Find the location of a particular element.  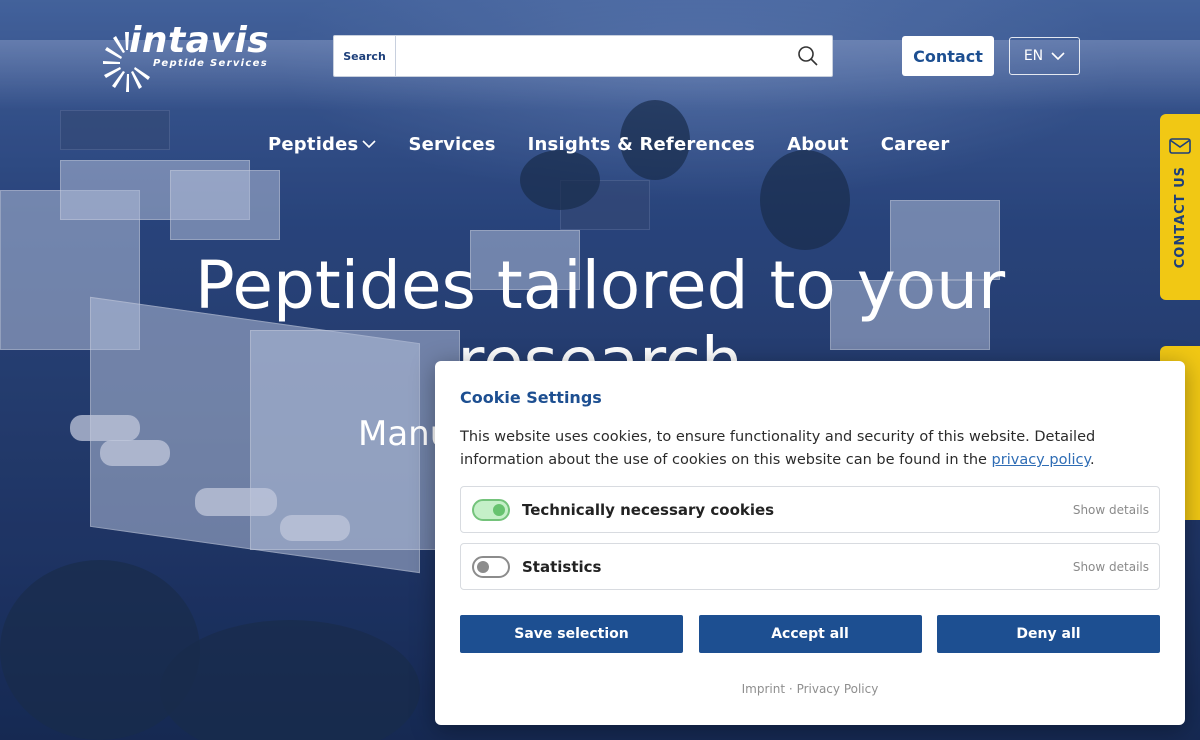

imprint-link: Imprint is located at coordinates (763, 689).